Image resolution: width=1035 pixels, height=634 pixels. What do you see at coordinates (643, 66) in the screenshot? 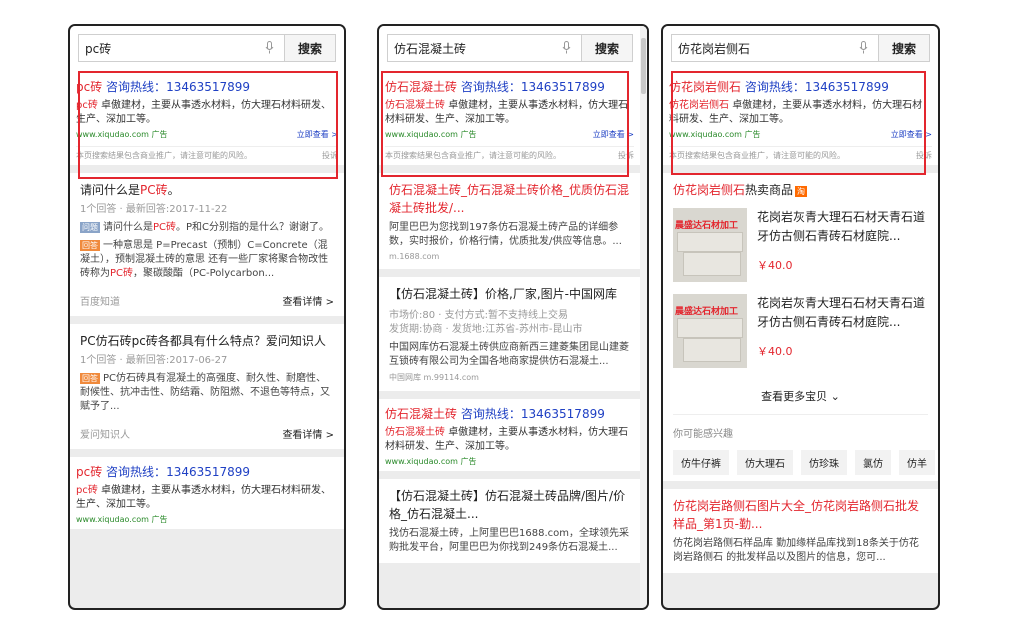
I see `scrollbar-thumb` at bounding box center [643, 66].